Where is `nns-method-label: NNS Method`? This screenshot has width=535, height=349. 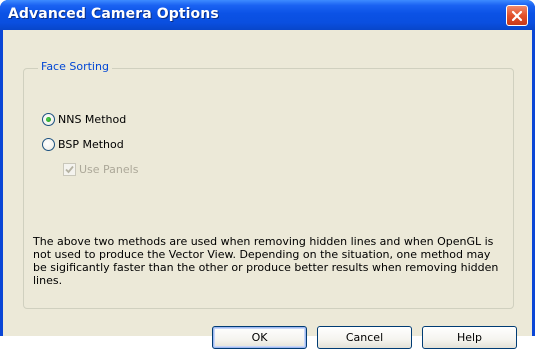 nns-method-label: NNS Method is located at coordinates (92, 119).